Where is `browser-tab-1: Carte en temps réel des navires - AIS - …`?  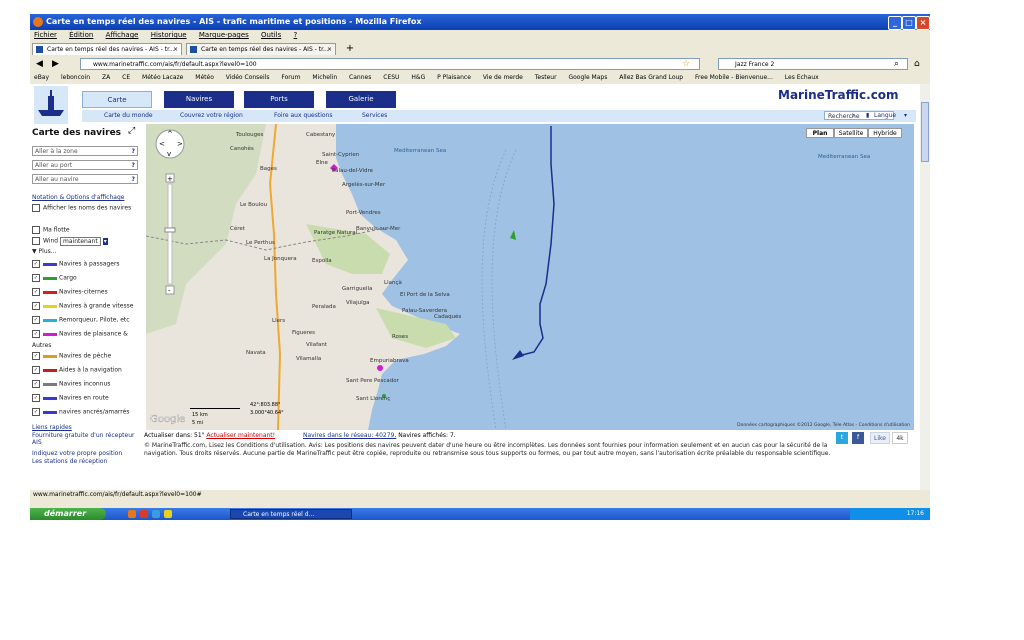
browser-tab-1: Carte en temps réel des navires - AIS - … is located at coordinates (107, 49).